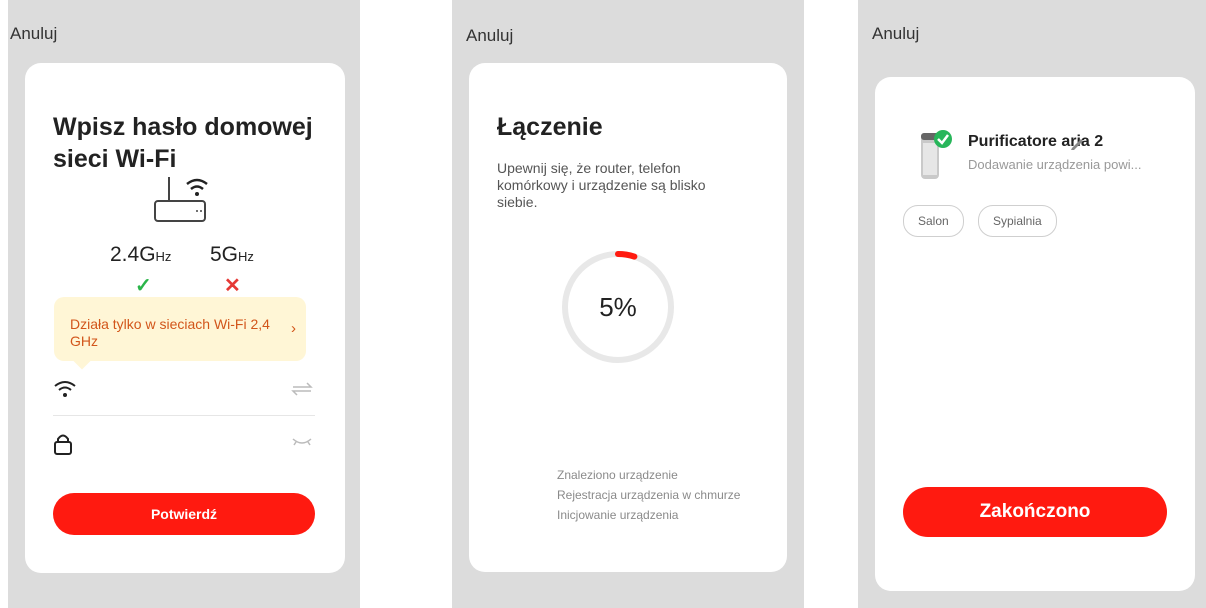 This screenshot has width=1206, height=608. Describe the element at coordinates (550, 127) in the screenshot. I see `page-title: Łączenie` at that location.